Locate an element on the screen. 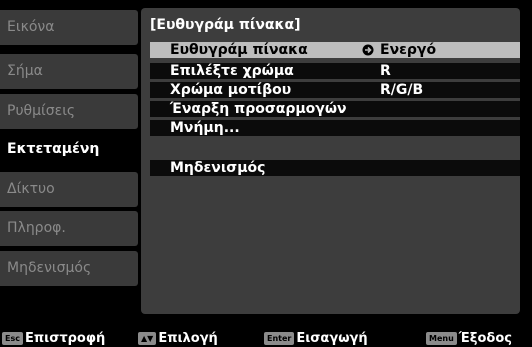 The image size is (532, 347). menu-row-value: R/G/B is located at coordinates (402, 90).